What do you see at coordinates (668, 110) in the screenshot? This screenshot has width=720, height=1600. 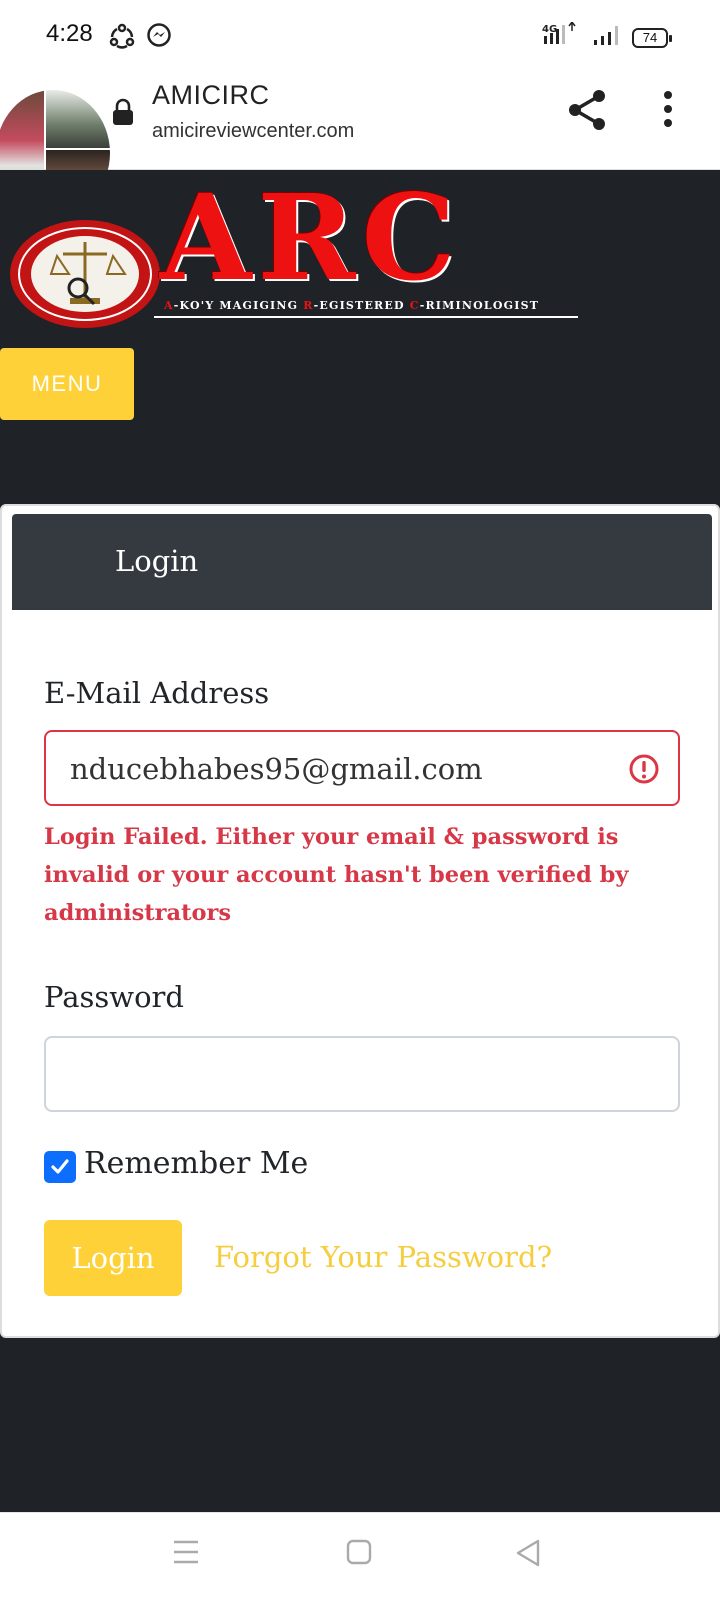 I see `more-options-icon` at bounding box center [668, 110].